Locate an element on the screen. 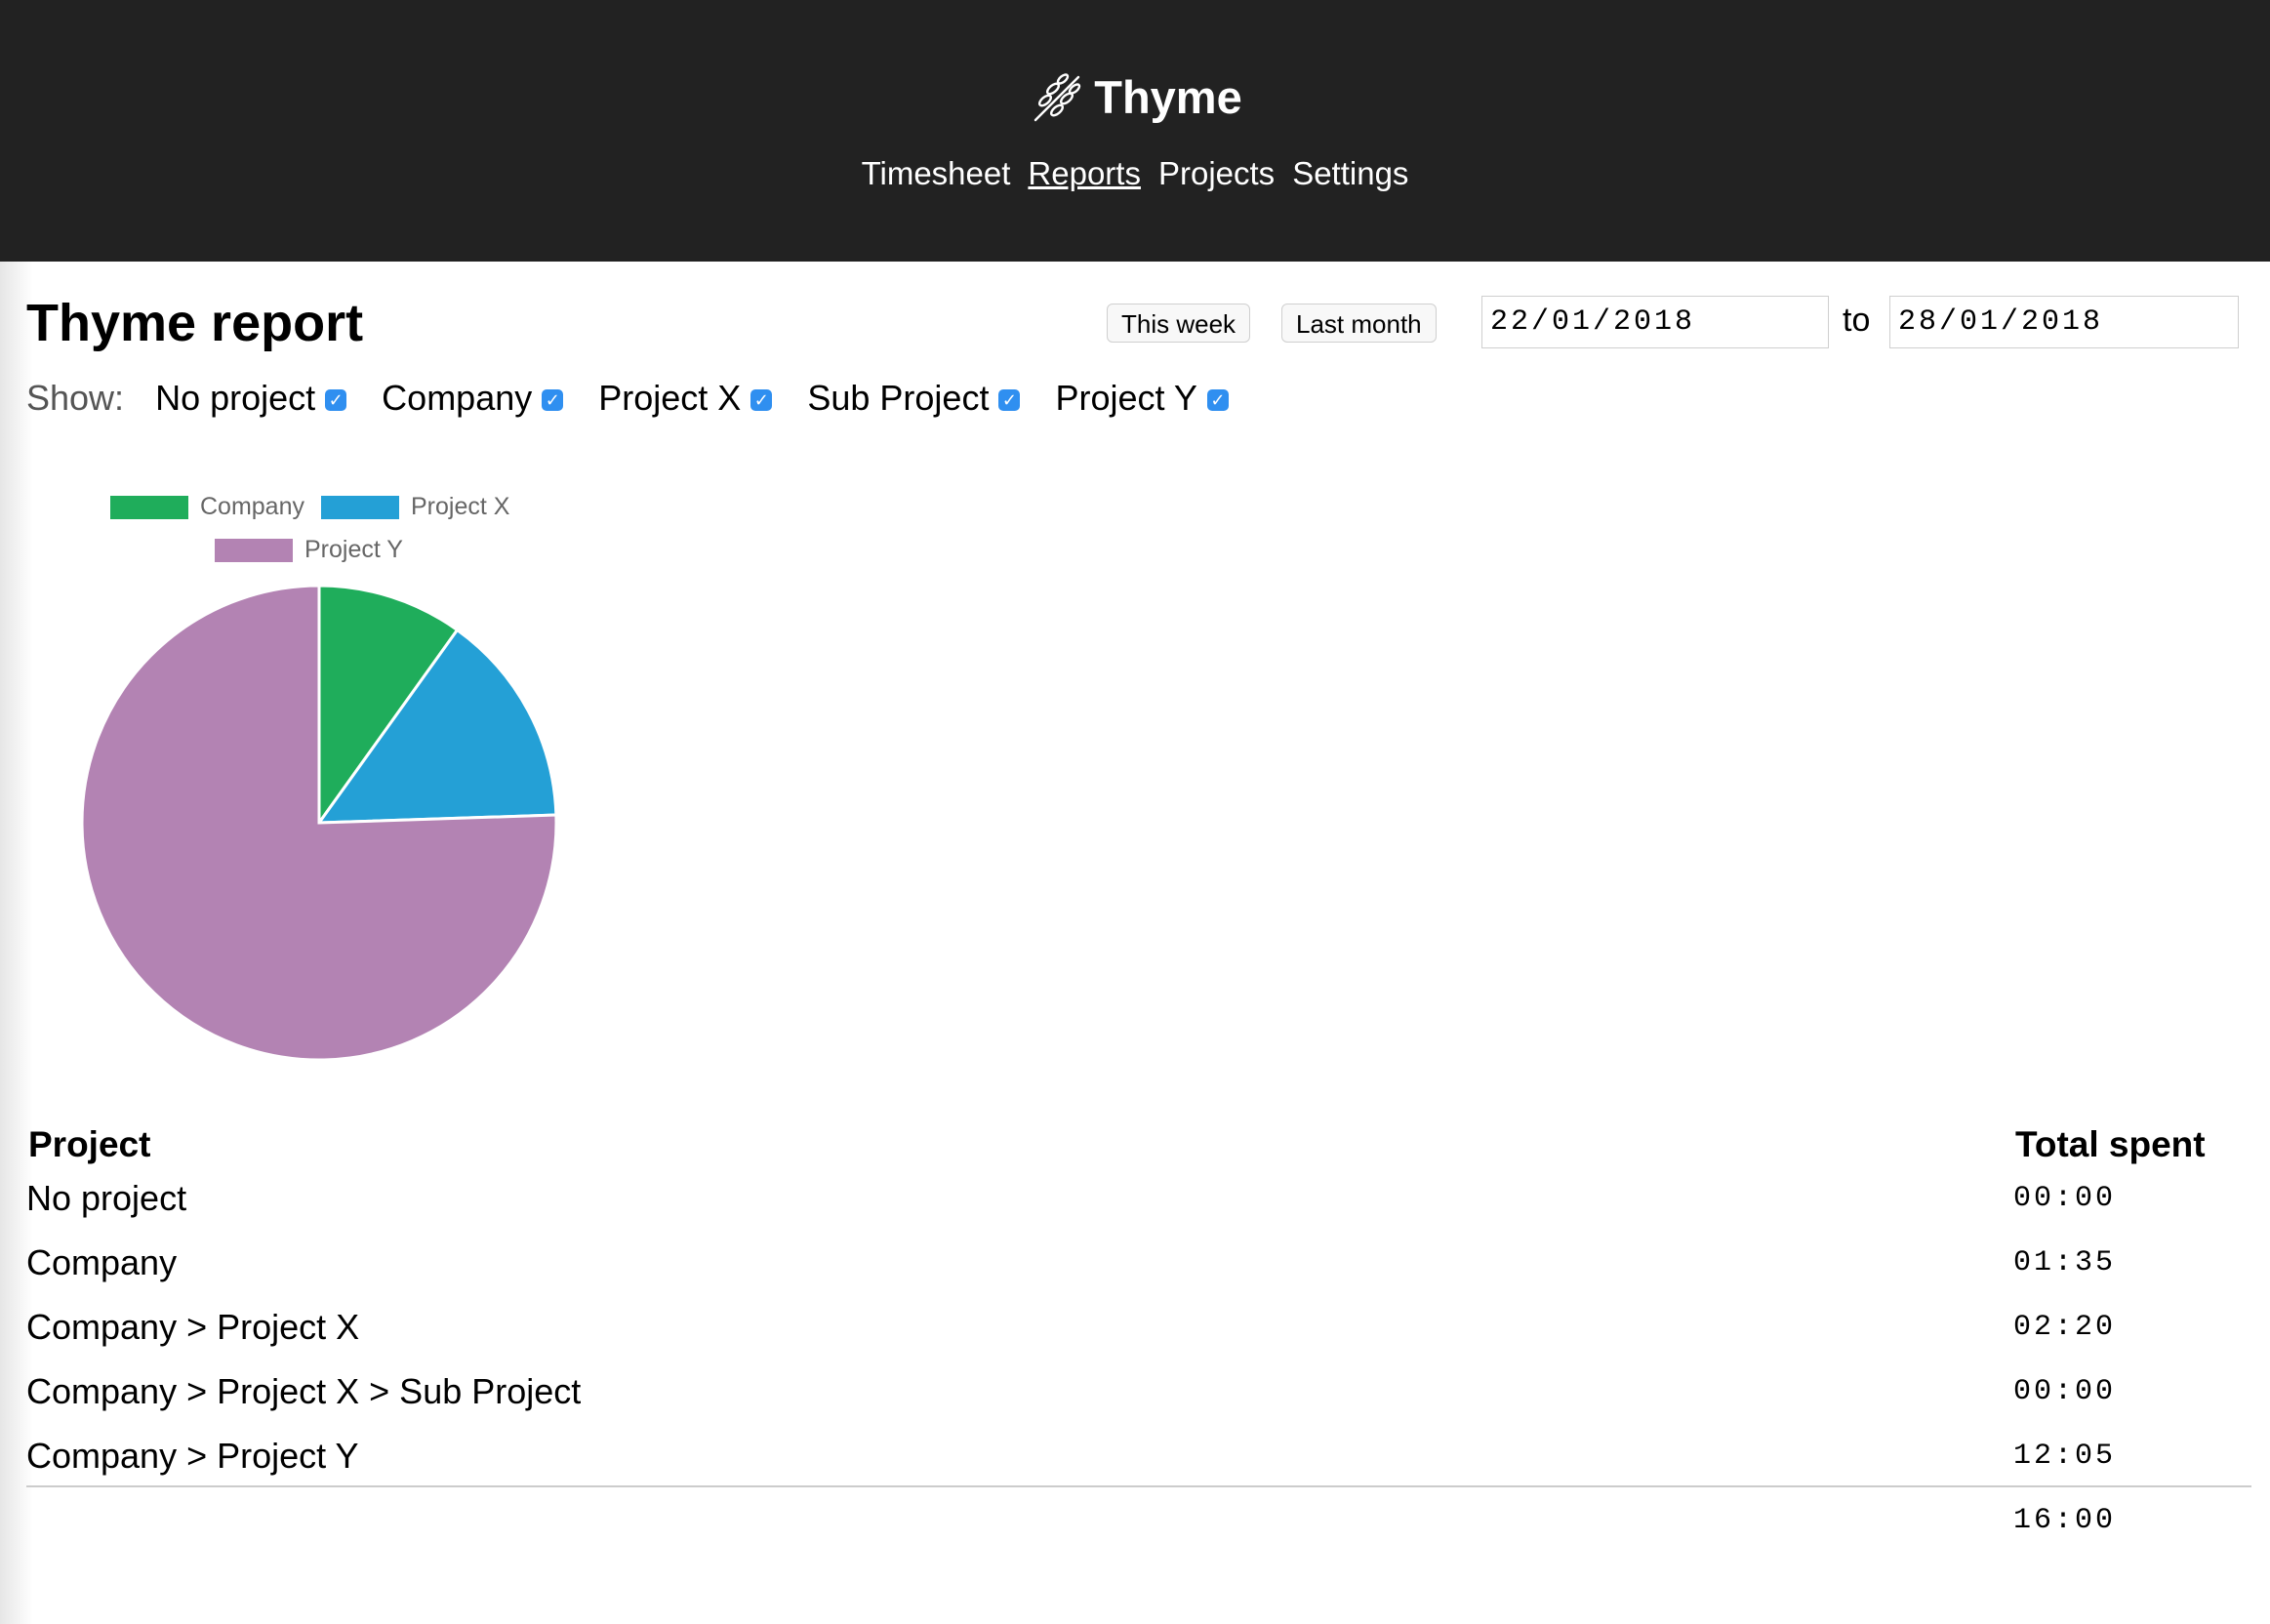 The height and width of the screenshot is (1624, 2270). nav-reports: Reports is located at coordinates (1084, 173).